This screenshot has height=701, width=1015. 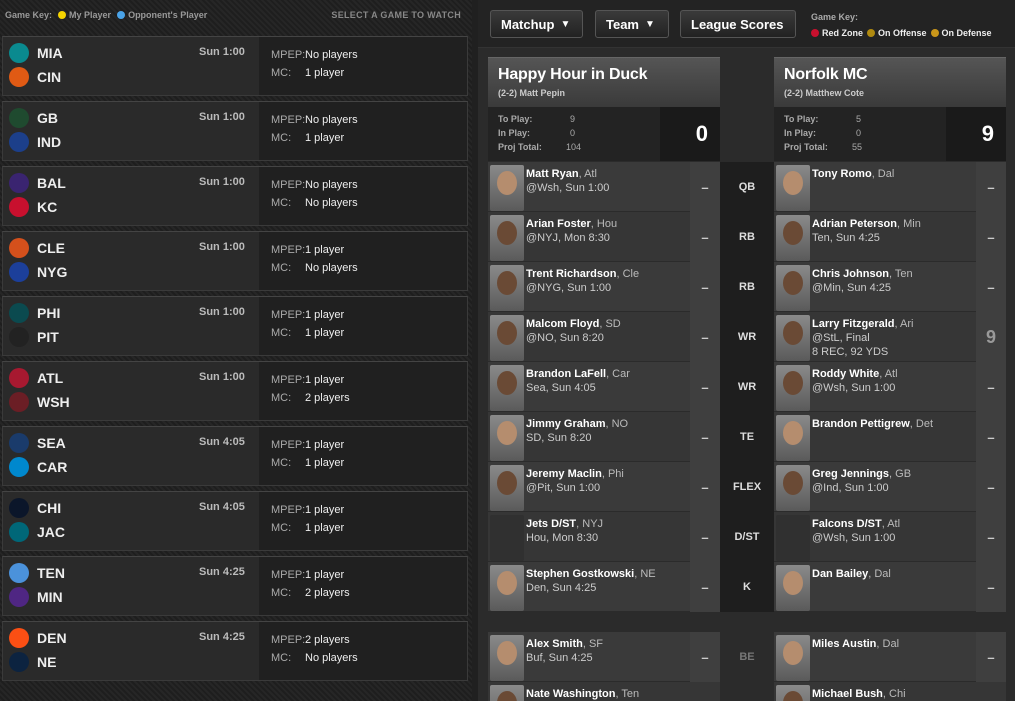 What do you see at coordinates (604, 187) in the screenshot?
I see `player-slot: Matt Ryan, Atl @Wsh, Sun 1:00 –` at bounding box center [604, 187].